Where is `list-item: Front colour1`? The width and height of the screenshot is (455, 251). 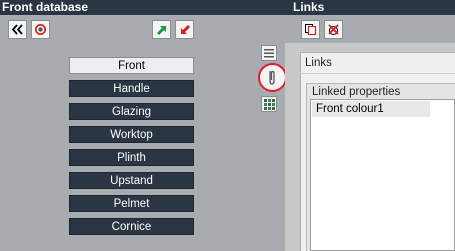
list-item: Front colour1 is located at coordinates (371, 109).